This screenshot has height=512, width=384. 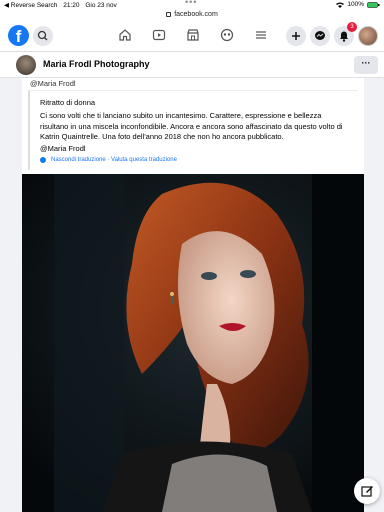 I want to click on status-right: 100%, so click(x=358, y=4).